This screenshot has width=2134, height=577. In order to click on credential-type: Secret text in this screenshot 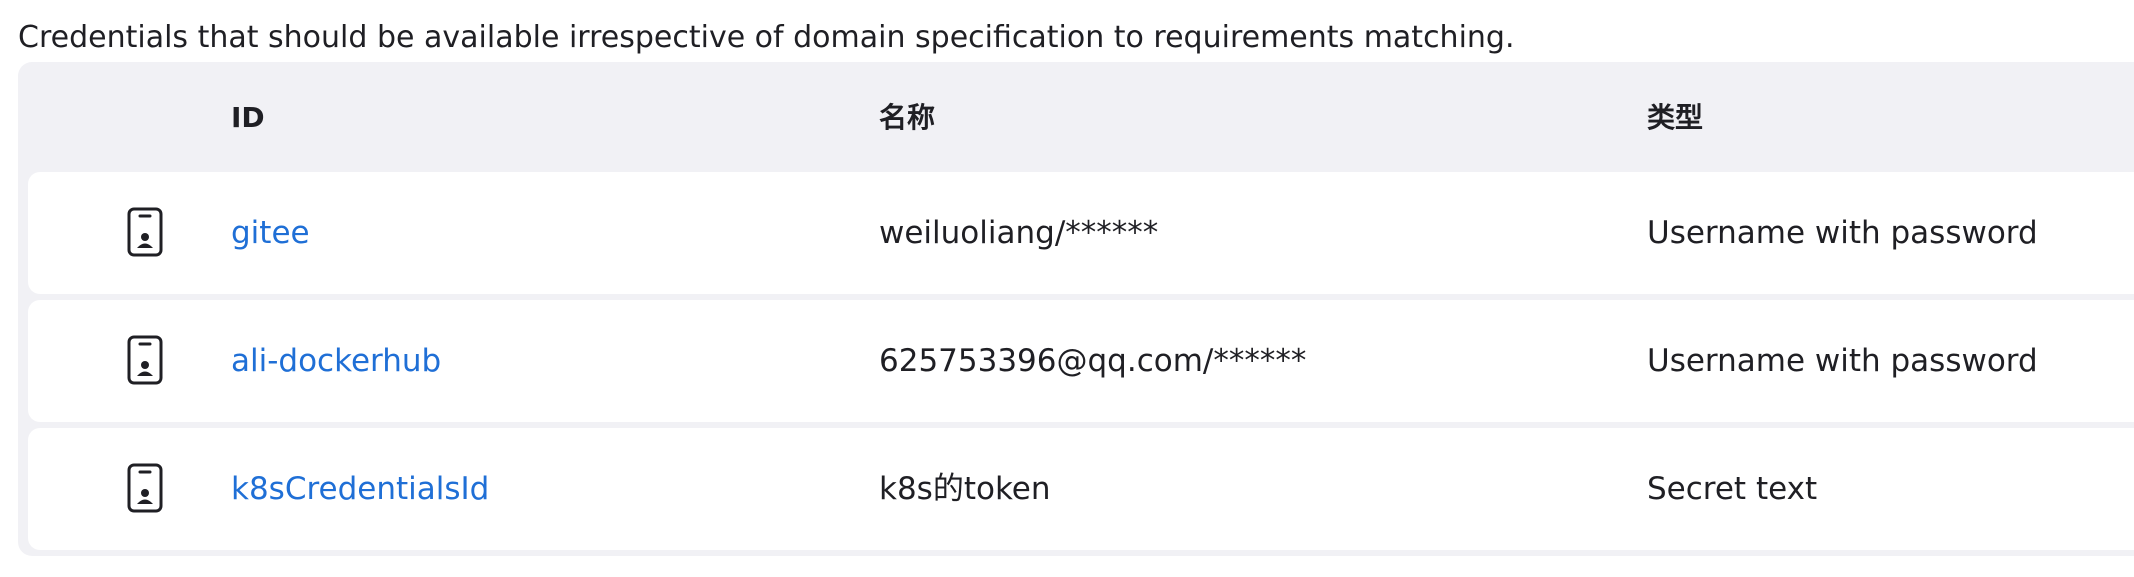, I will do `click(1732, 489)`.